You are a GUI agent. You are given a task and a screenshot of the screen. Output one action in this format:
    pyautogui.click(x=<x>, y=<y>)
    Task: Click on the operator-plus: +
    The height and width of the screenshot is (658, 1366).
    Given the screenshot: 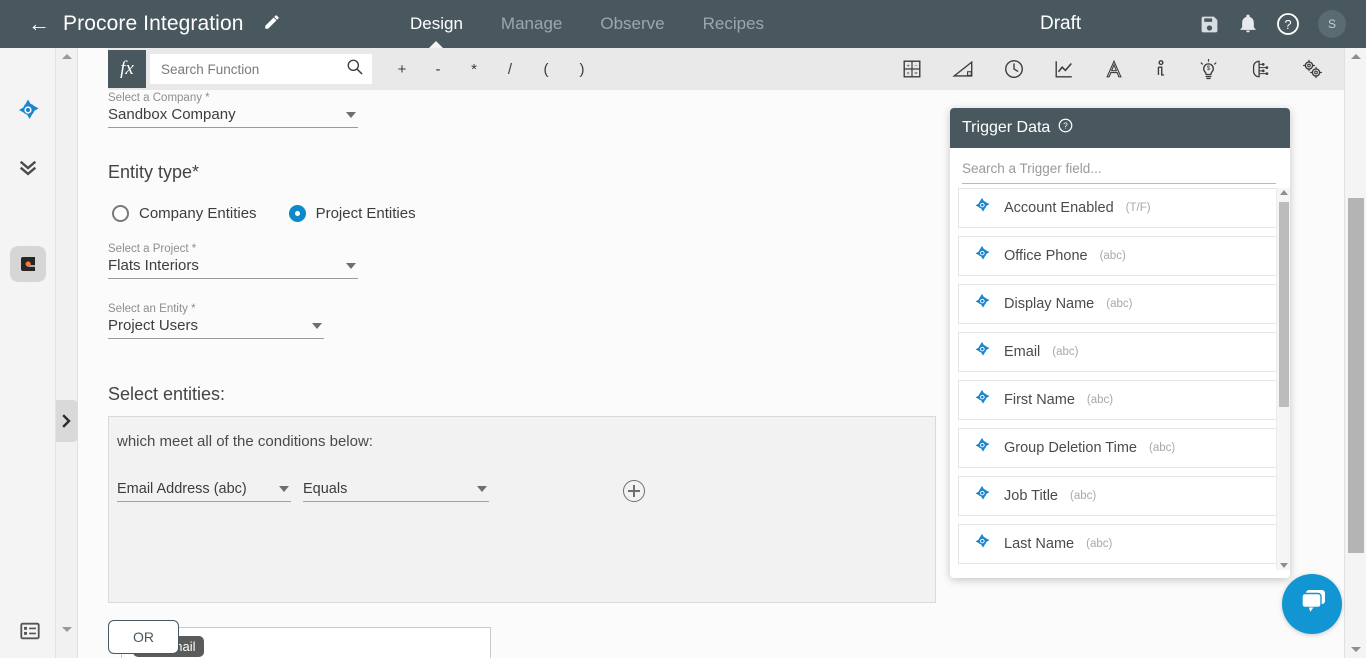 What is the action you would take?
    pyautogui.click(x=402, y=69)
    